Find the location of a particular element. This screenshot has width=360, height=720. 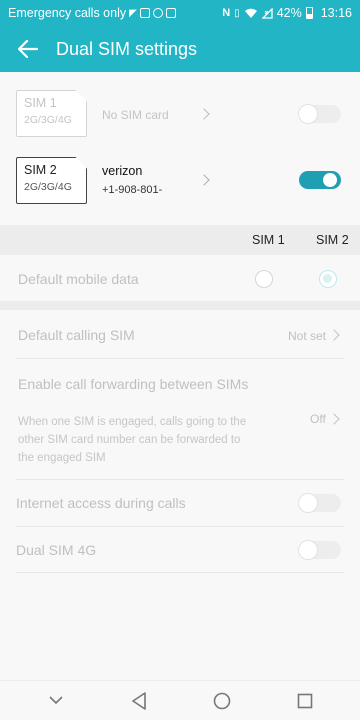

page-title: Dual SIM settings is located at coordinates (127, 48).